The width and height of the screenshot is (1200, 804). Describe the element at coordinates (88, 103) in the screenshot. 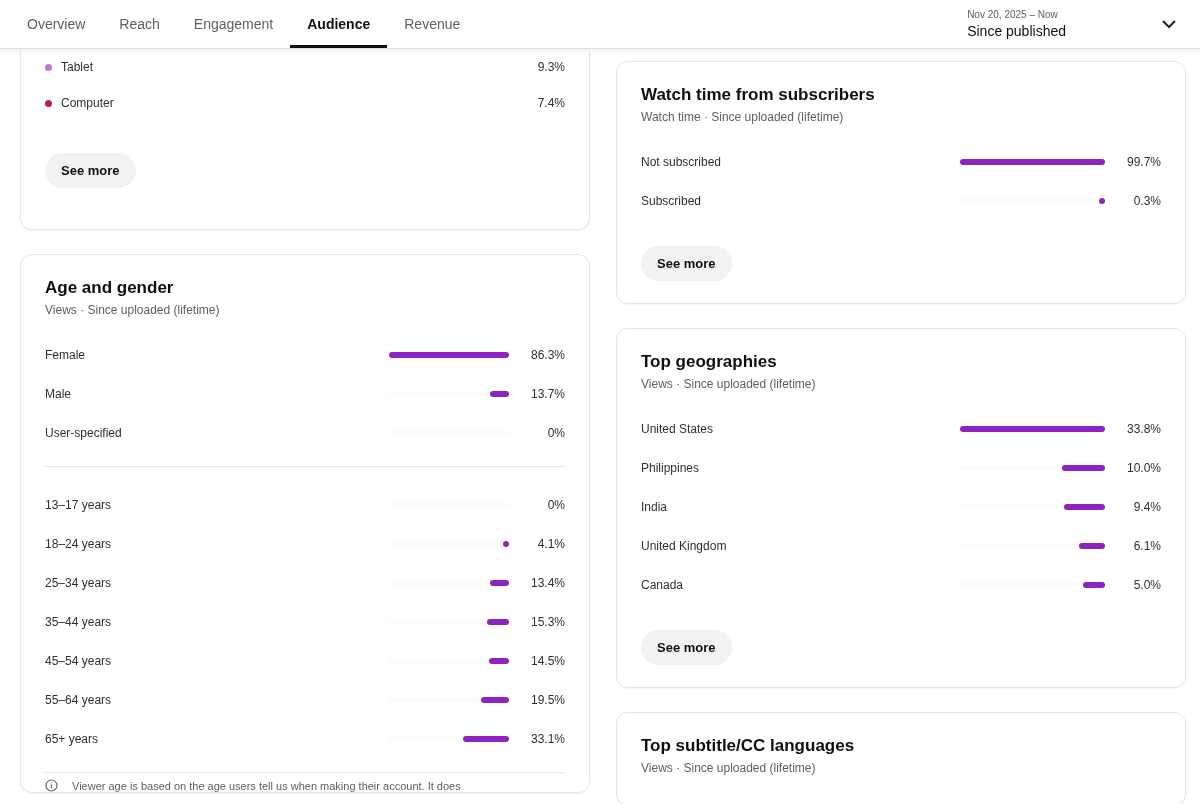

I see `device-label: Computer` at that location.